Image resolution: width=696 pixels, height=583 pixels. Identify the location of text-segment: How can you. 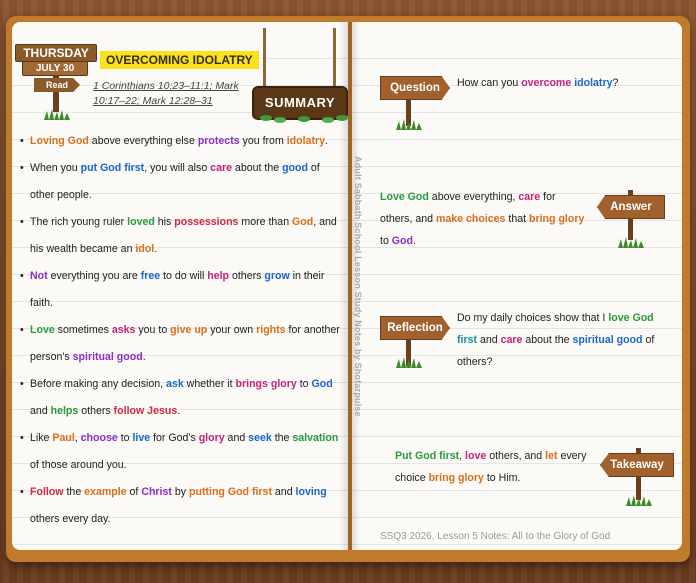
(489, 83).